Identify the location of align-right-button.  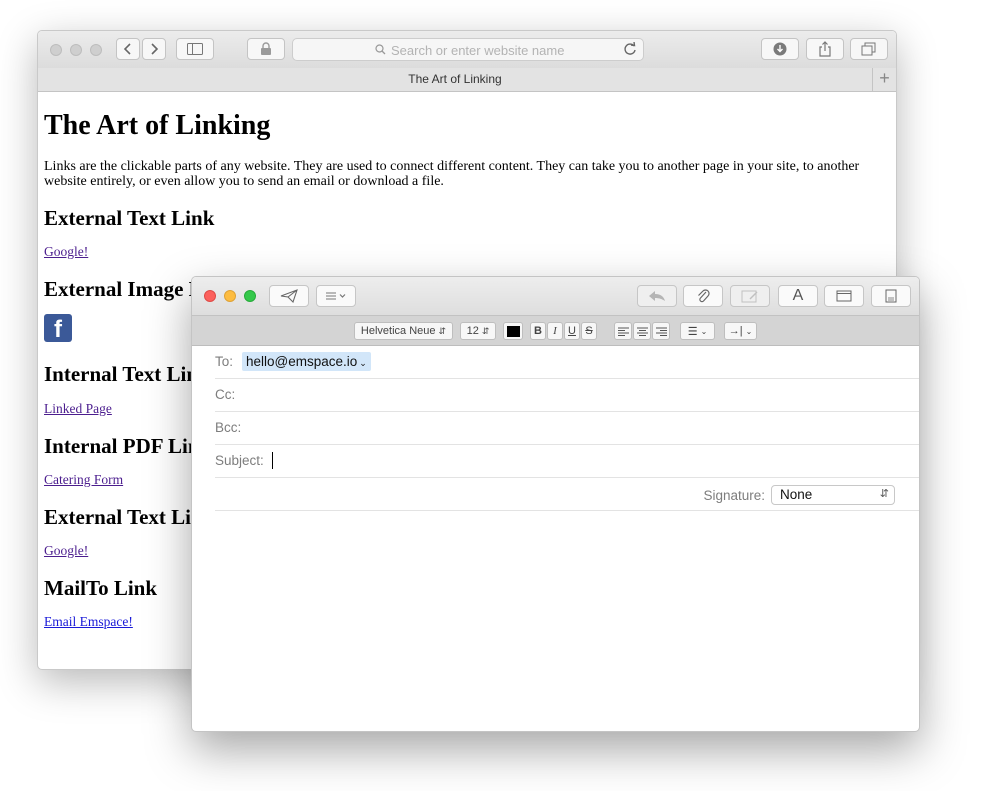
(661, 331).